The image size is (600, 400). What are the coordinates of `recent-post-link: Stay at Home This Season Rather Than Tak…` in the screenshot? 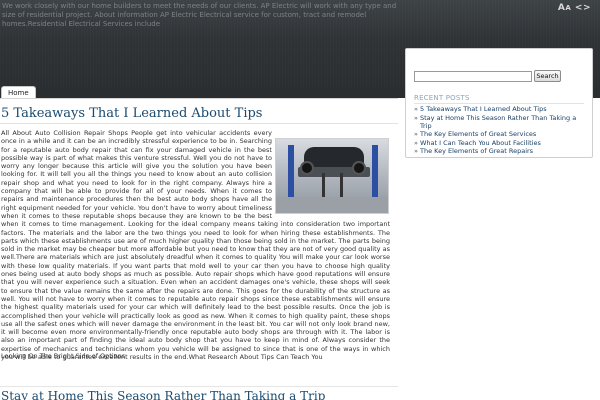 It's located at (499, 122).